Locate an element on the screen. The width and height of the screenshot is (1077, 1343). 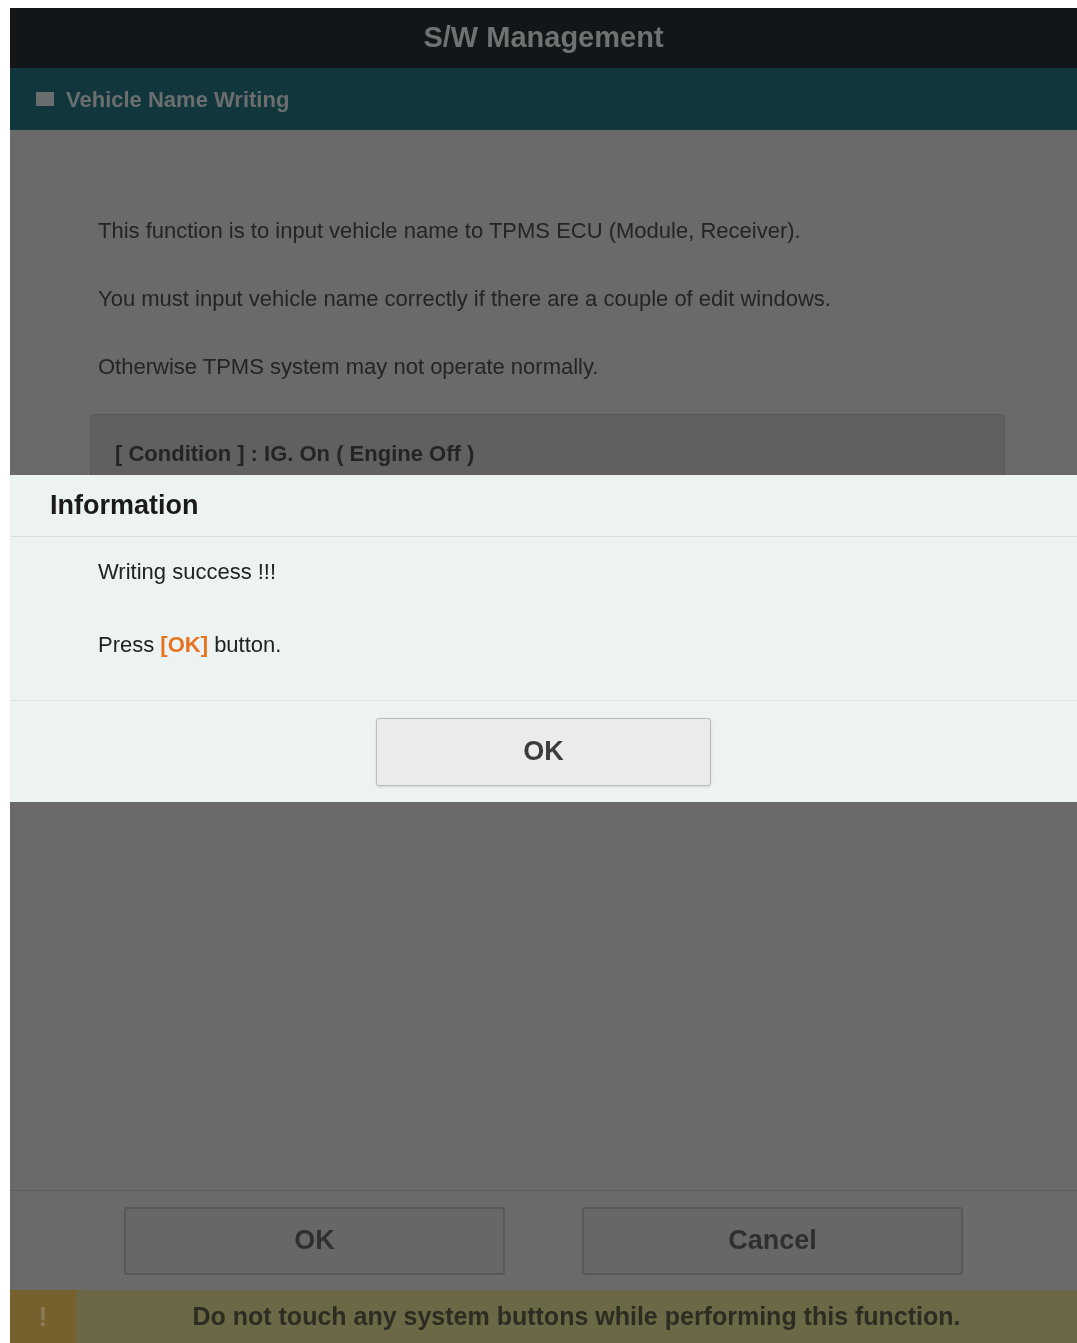
dialog-action-button: Cancel is located at coordinates (772, 1240).